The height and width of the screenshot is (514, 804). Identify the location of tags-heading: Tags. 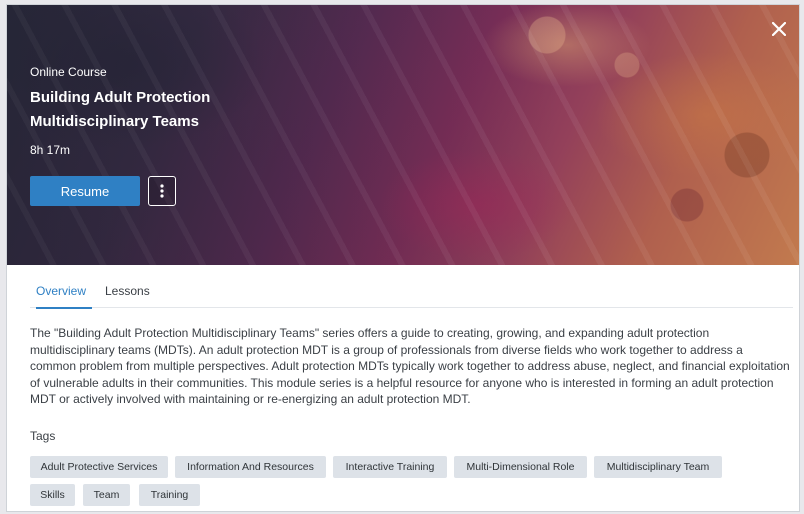
(43, 436).